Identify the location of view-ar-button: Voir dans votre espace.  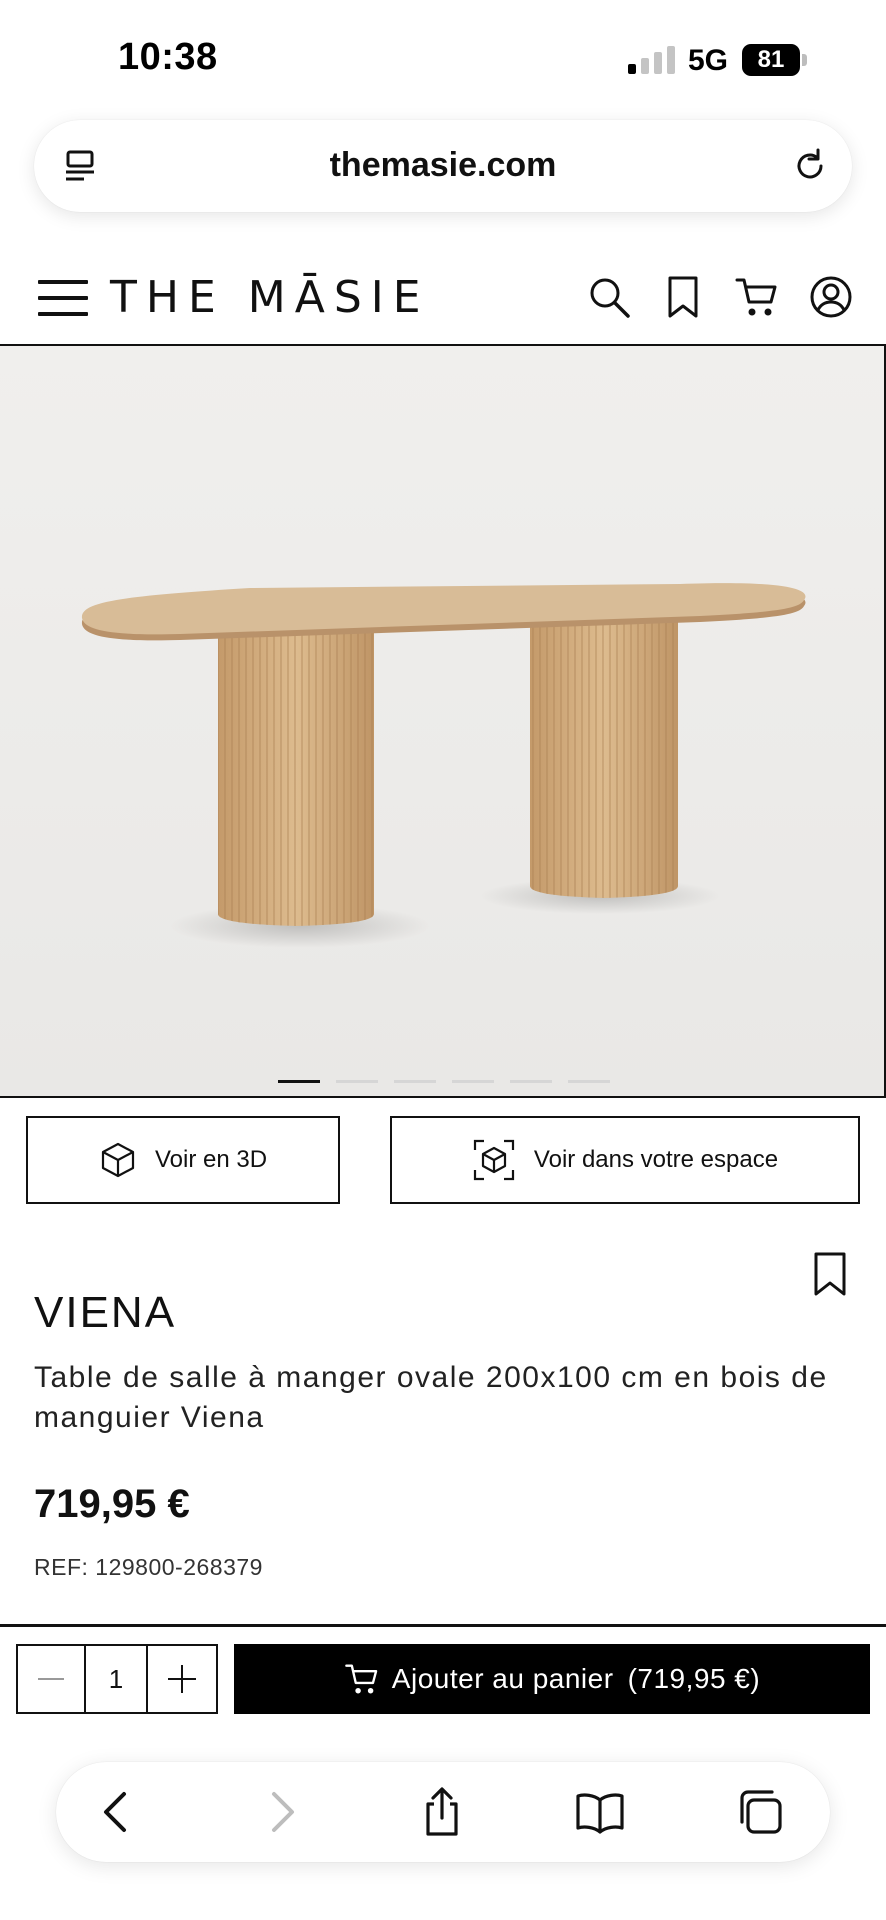
(625, 1160).